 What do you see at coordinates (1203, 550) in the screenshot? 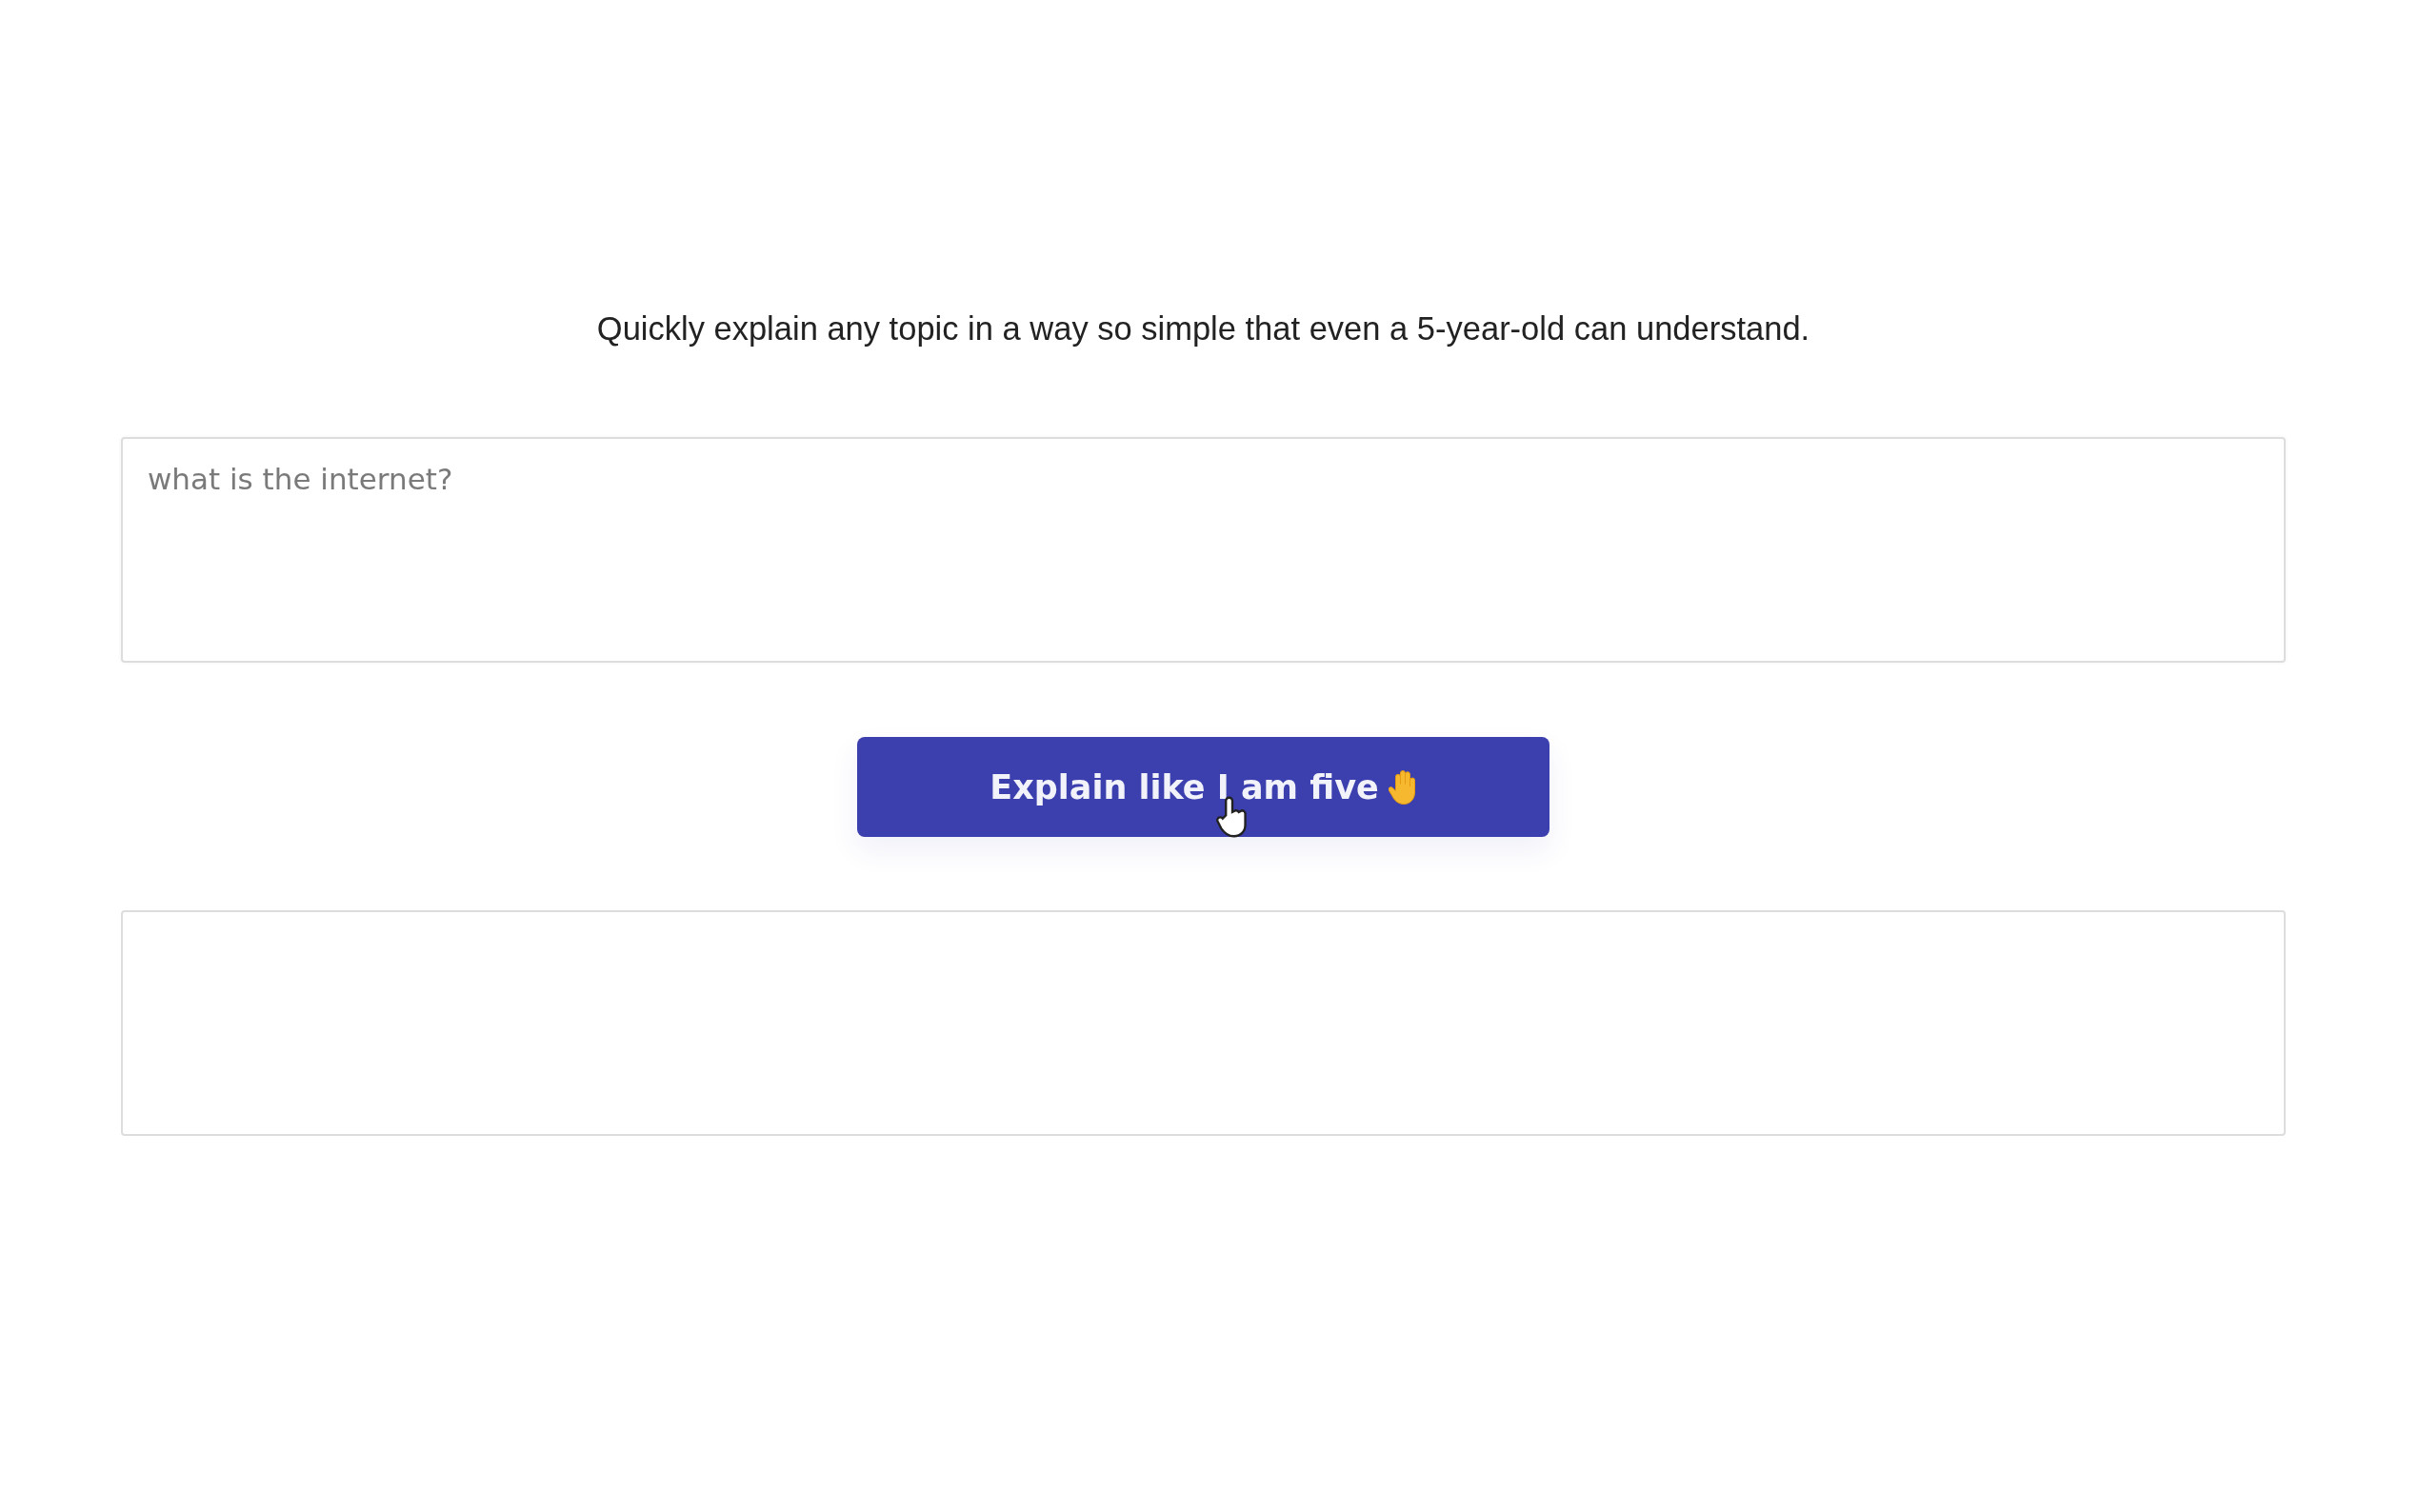
I see `question-field: what is the internet?` at bounding box center [1203, 550].